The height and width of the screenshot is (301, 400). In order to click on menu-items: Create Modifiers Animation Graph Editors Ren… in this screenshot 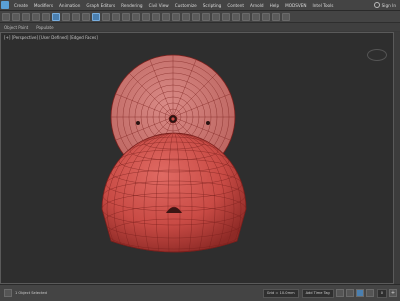, I will do `click(173, 5)`.